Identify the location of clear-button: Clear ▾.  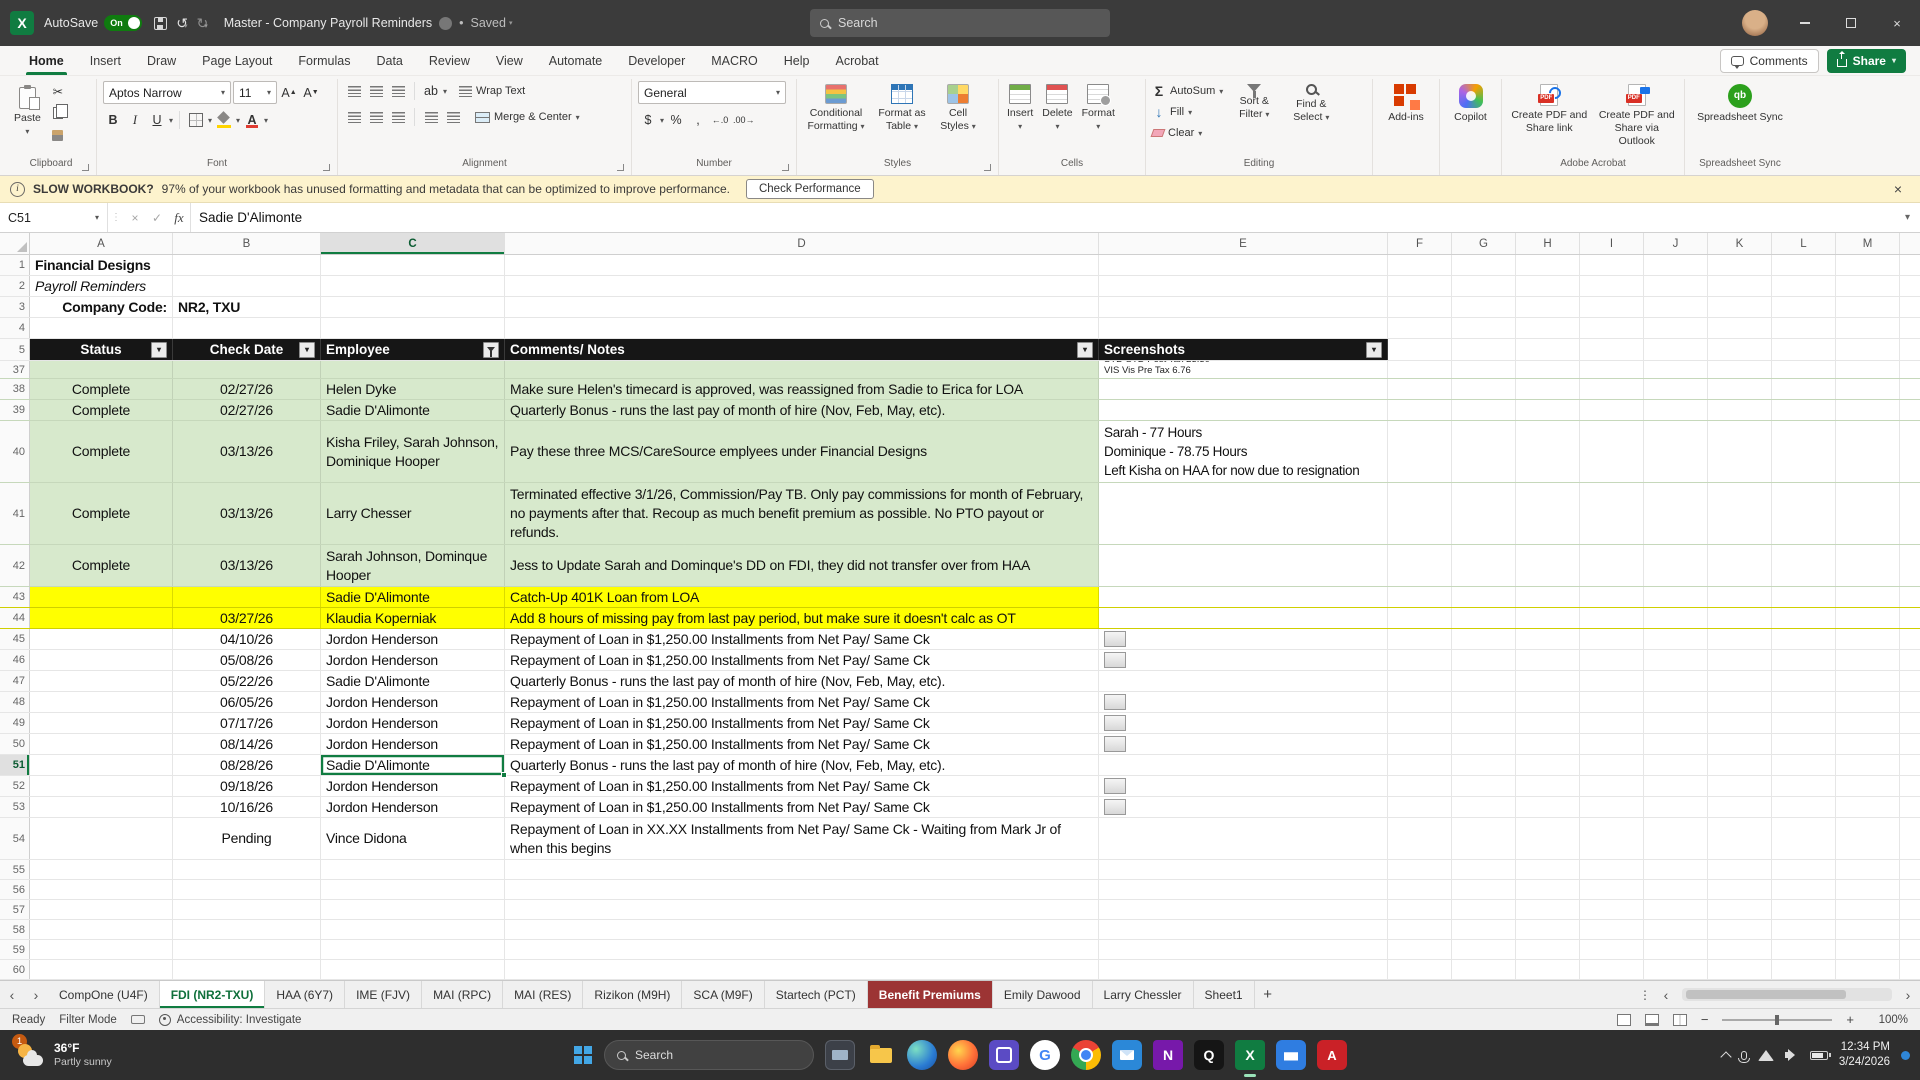
(1186, 133).